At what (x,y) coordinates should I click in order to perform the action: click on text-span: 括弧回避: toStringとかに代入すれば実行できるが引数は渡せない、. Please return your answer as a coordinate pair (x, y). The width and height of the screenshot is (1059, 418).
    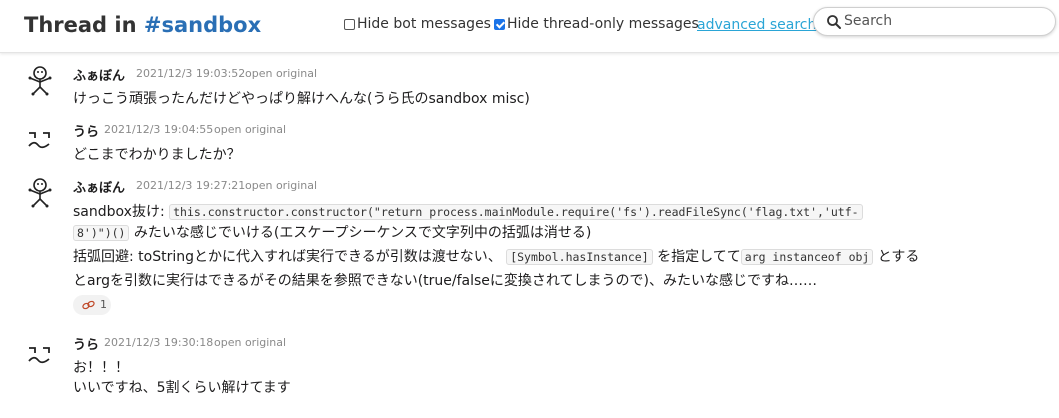
    Looking at the image, I should click on (287, 257).